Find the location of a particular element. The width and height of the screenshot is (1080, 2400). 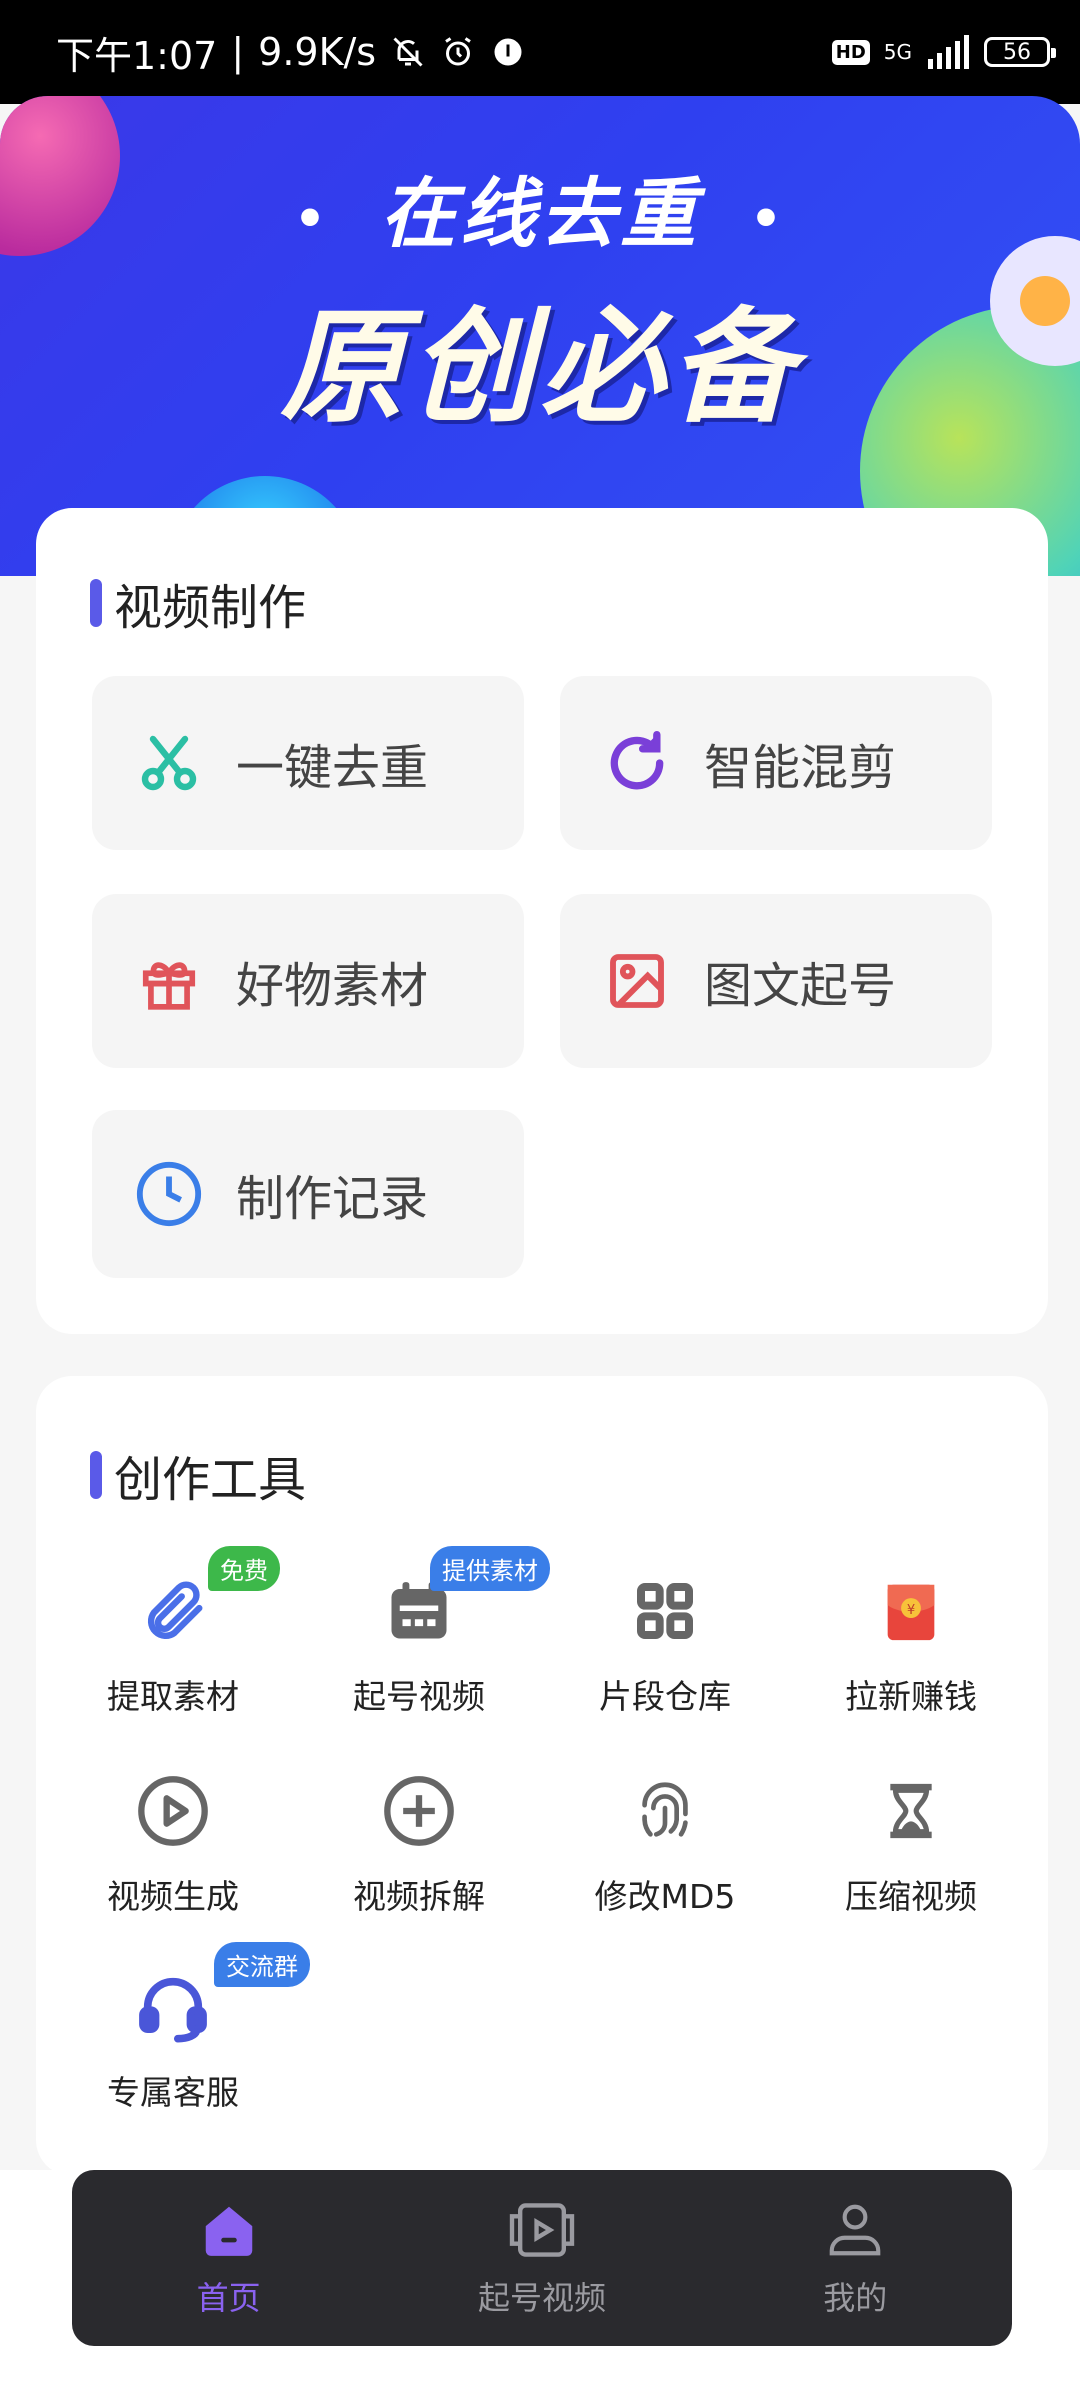

gift-icon is located at coordinates (169, 981).